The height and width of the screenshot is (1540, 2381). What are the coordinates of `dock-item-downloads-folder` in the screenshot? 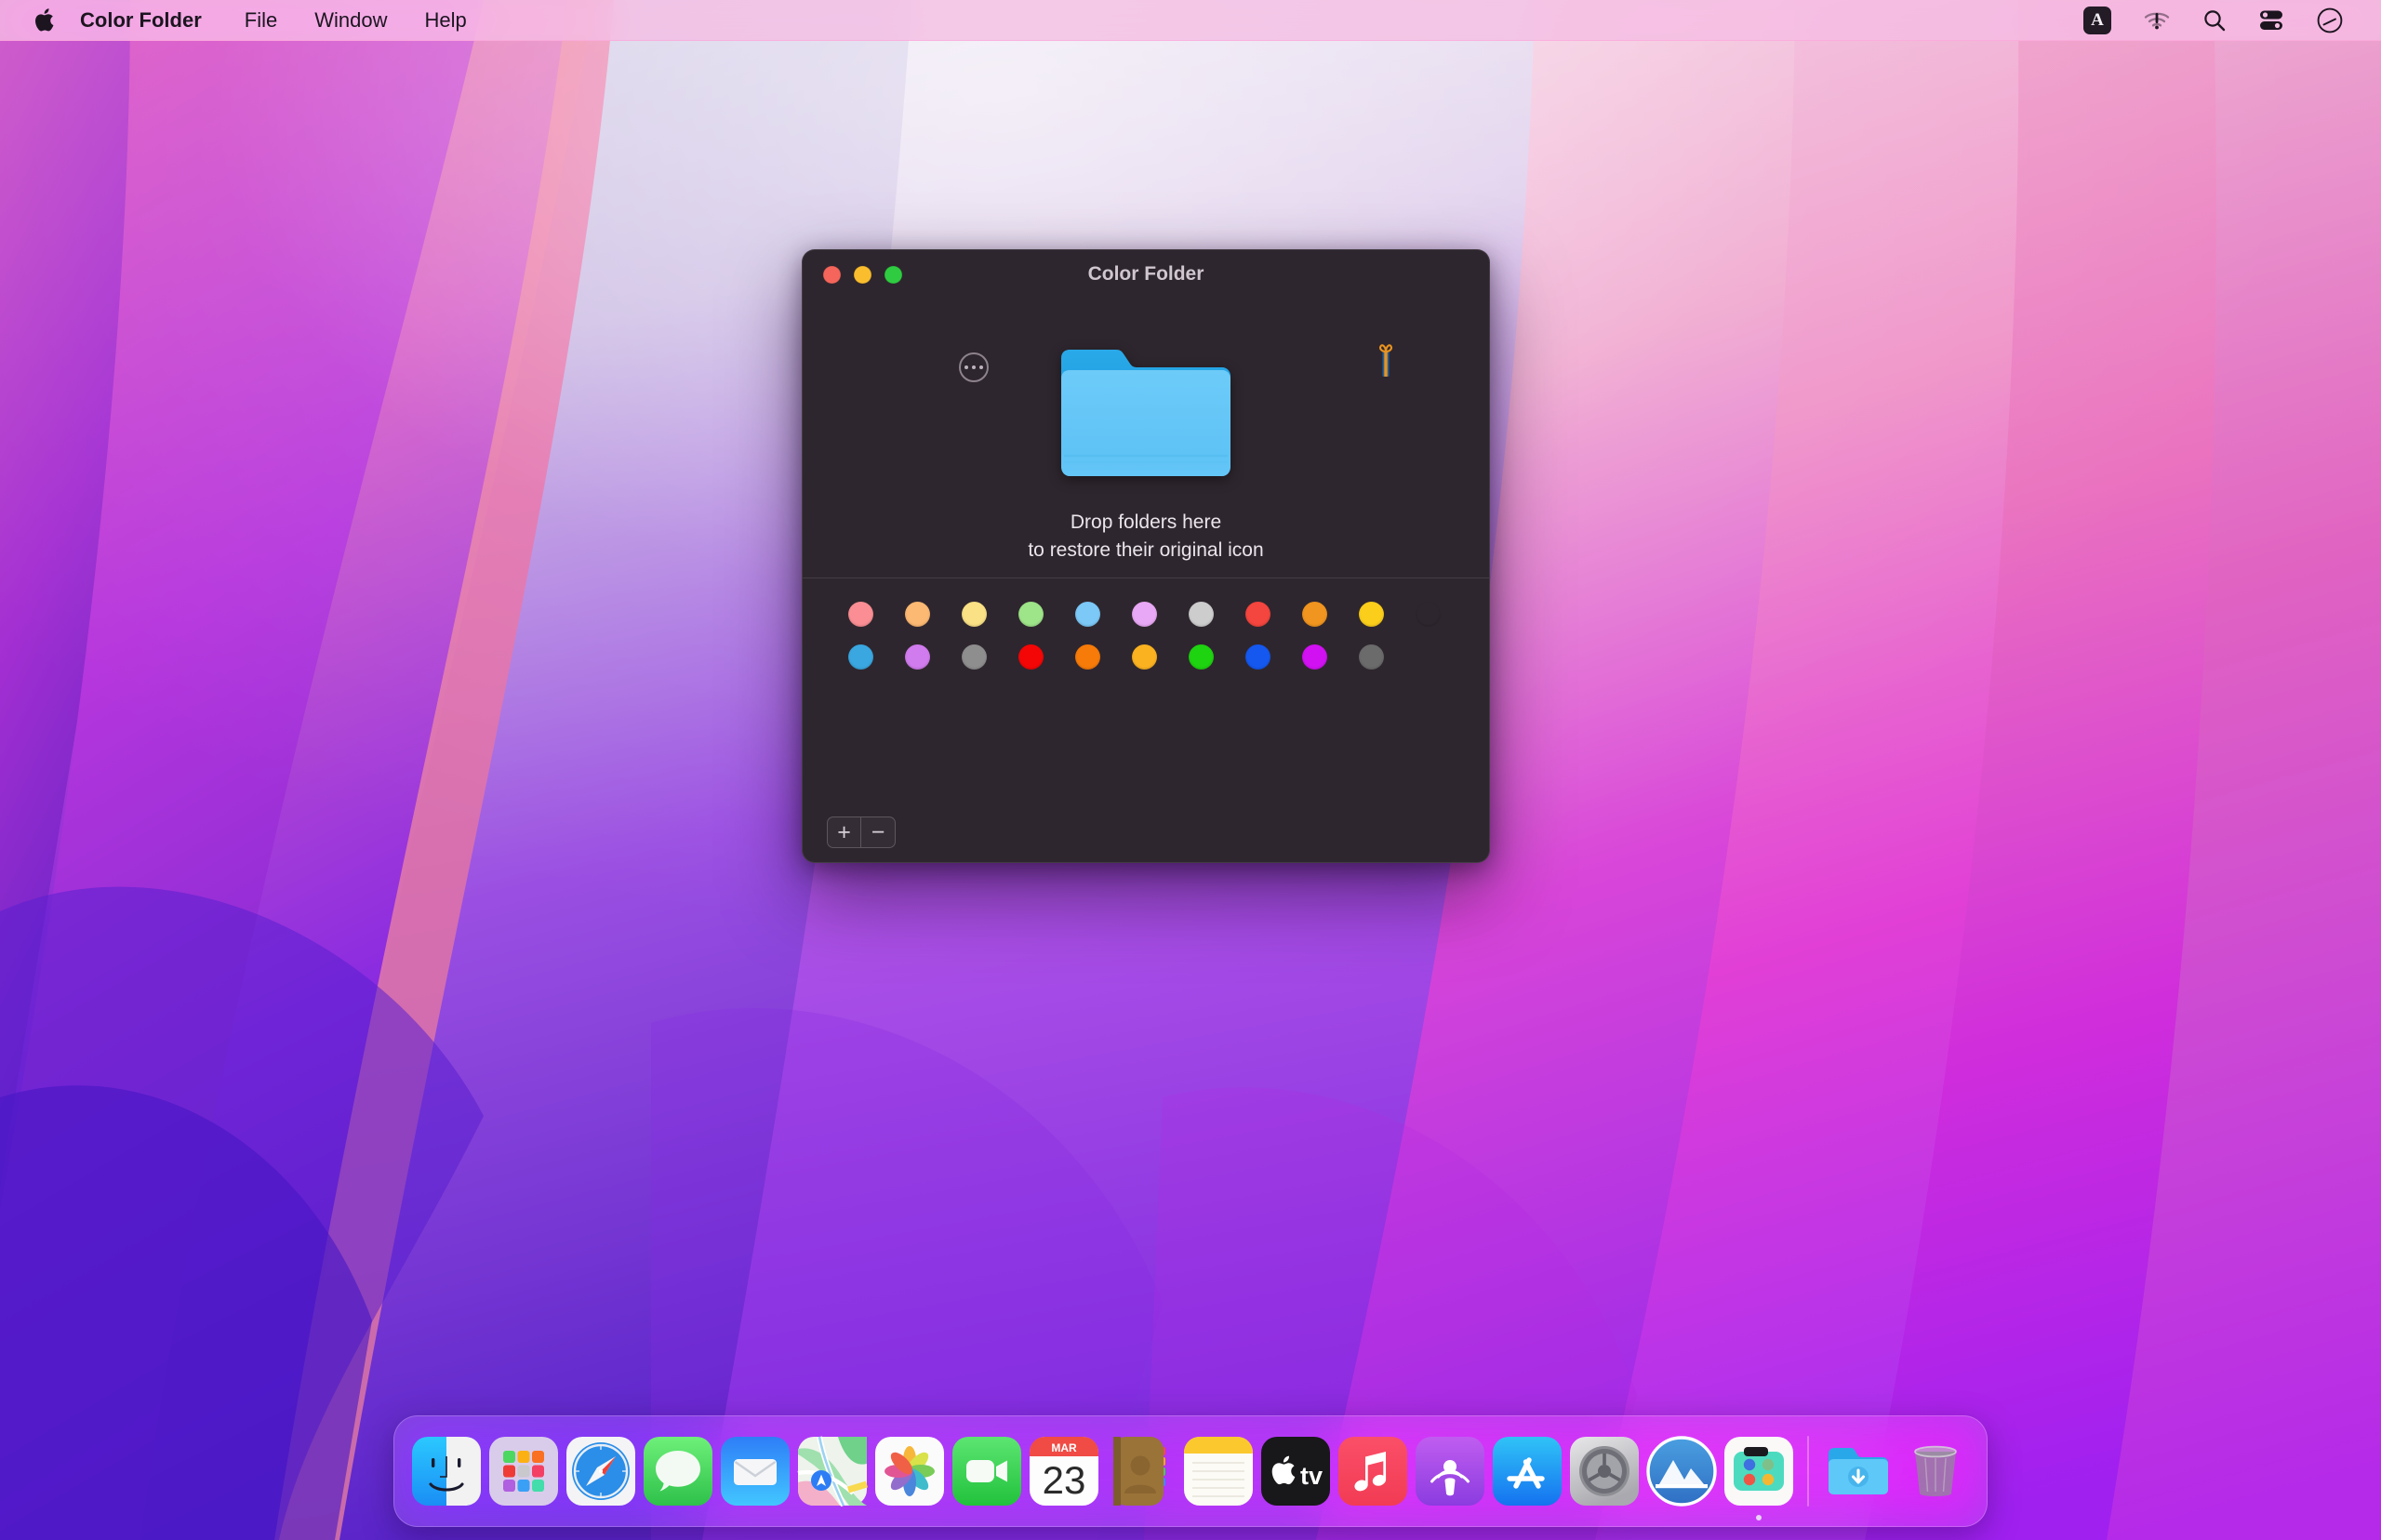 It's located at (1857, 1471).